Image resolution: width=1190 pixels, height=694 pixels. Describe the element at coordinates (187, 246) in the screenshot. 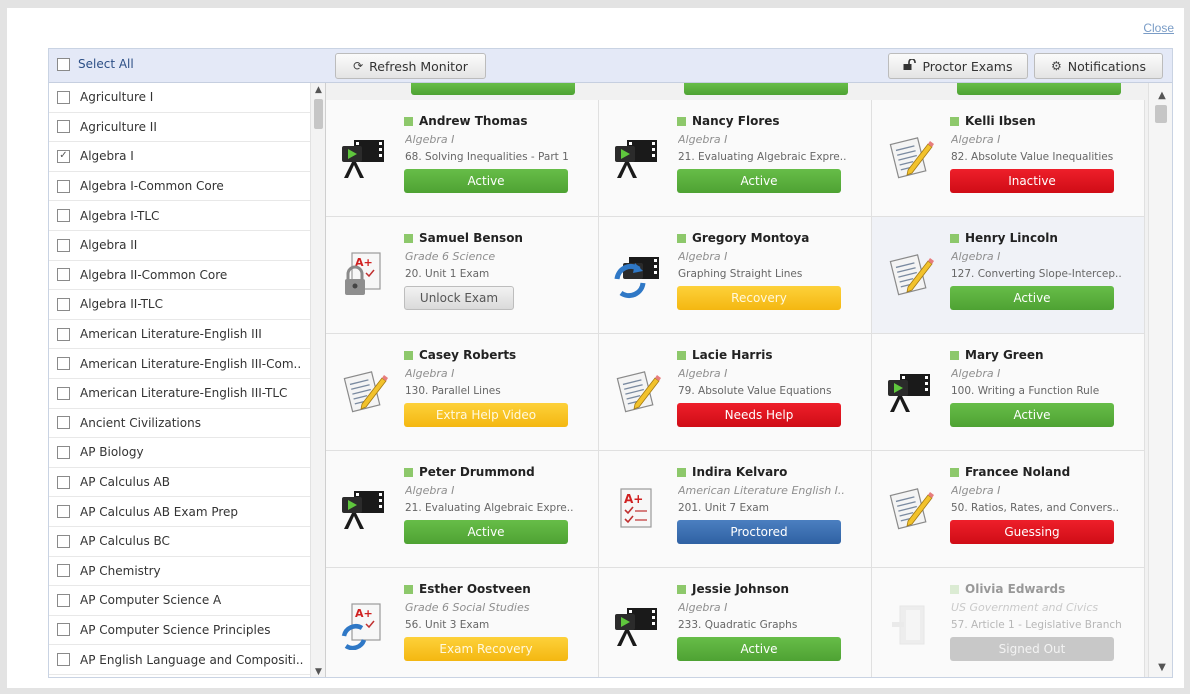

I see `course-item: Algebra II` at that location.